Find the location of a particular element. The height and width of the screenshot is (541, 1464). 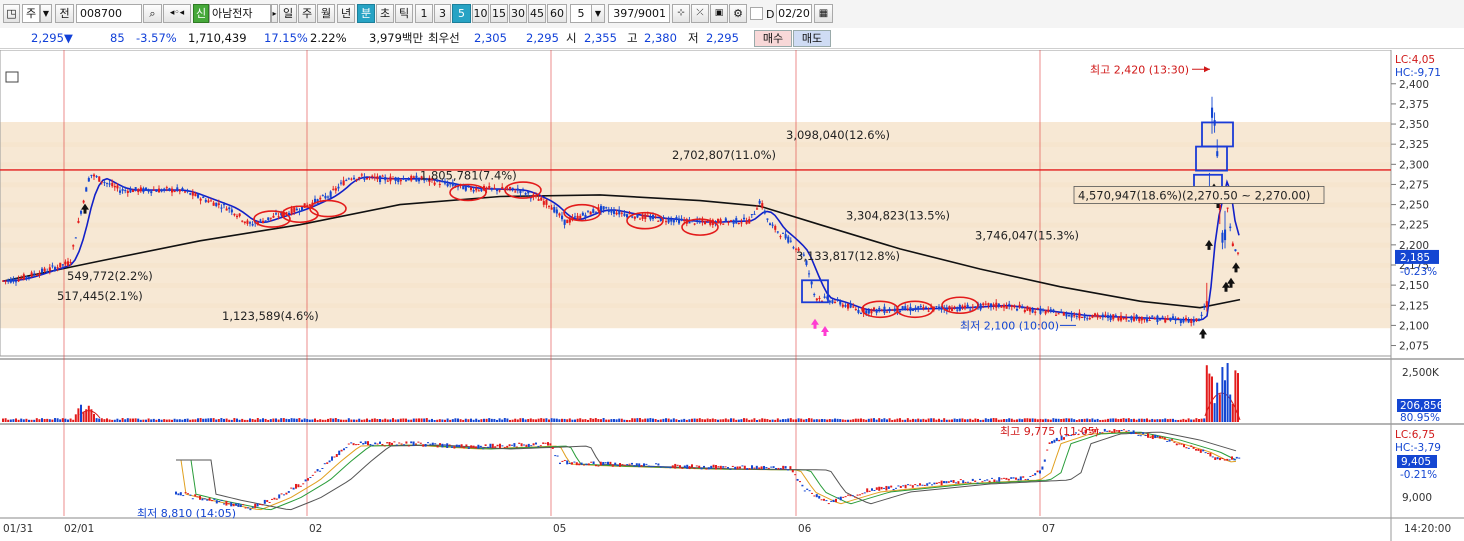

interval-tab-15: 15 is located at coordinates (499, 13).